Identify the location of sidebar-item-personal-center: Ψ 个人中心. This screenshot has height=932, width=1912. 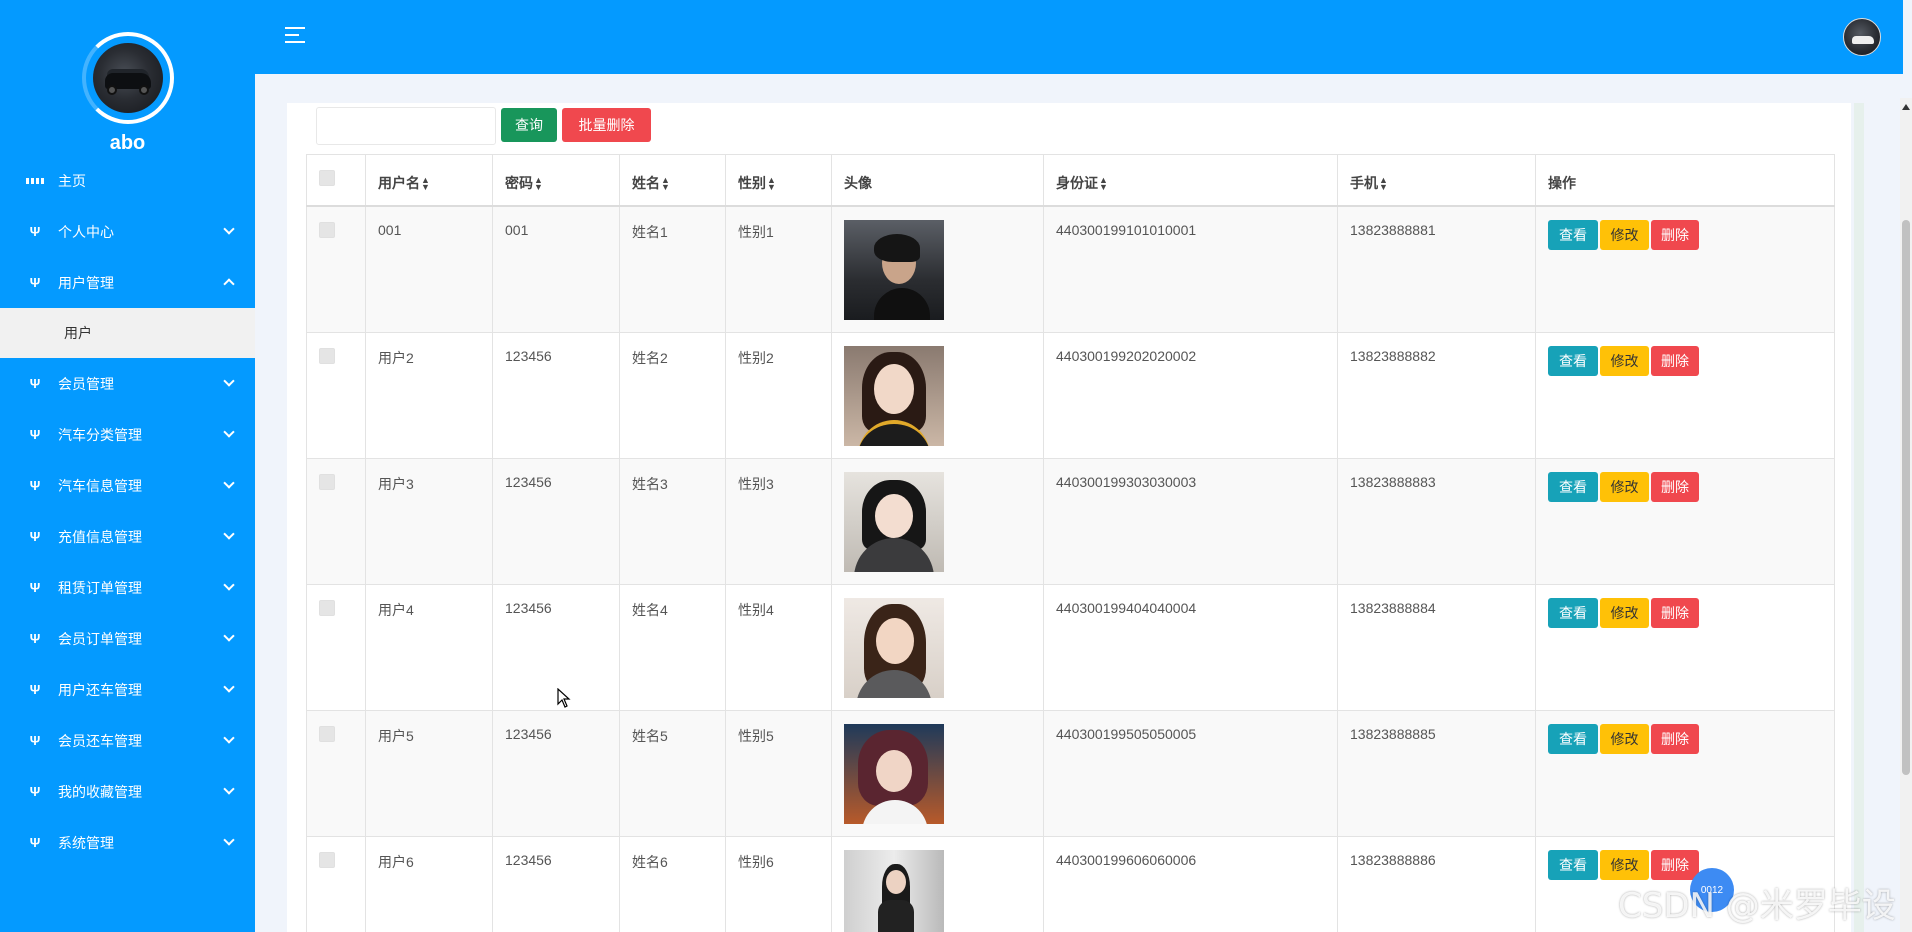
(127, 231).